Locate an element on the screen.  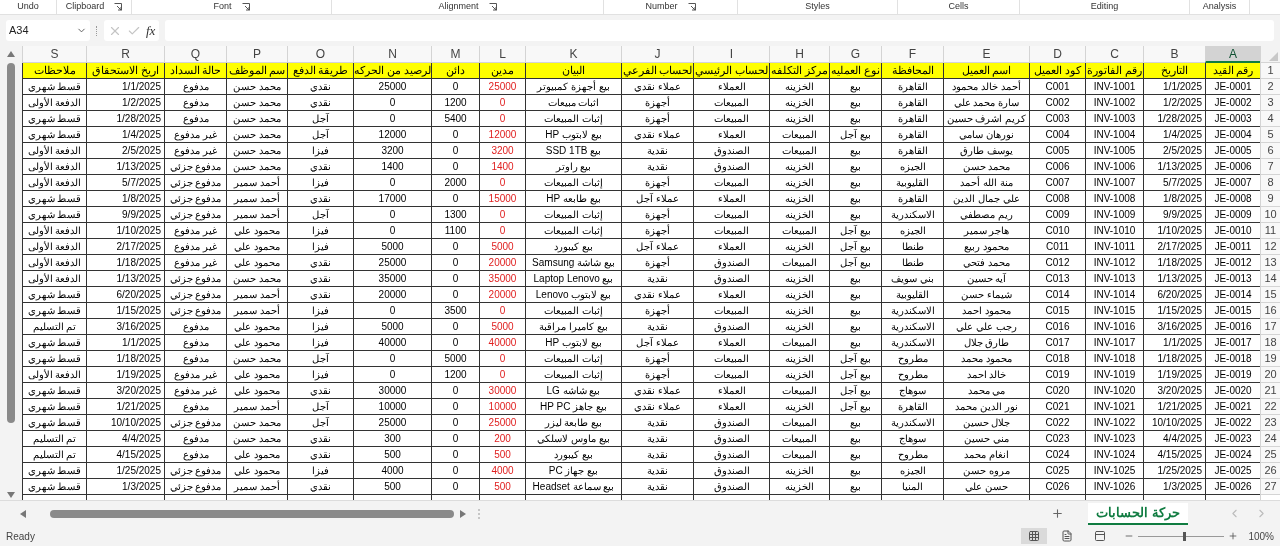
column-header: S is located at coordinates (54, 54).